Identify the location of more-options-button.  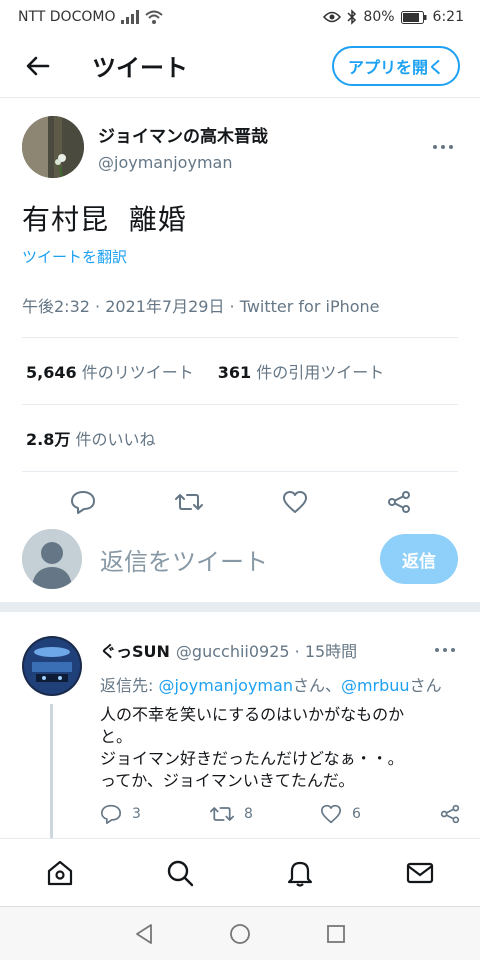
(443, 147).